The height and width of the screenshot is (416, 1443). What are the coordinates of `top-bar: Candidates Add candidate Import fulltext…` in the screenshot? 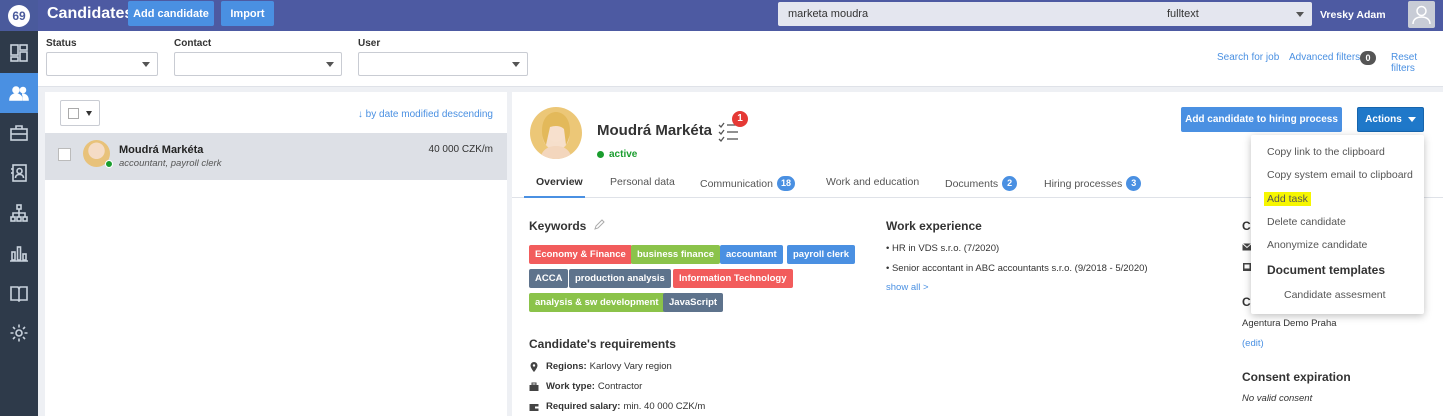 It's located at (740, 15).